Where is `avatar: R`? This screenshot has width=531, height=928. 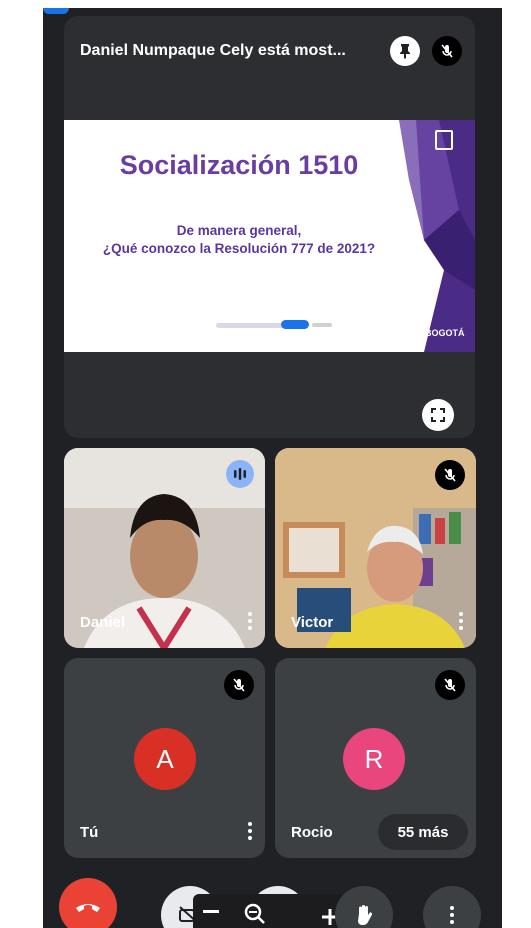 avatar: R is located at coordinates (374, 759).